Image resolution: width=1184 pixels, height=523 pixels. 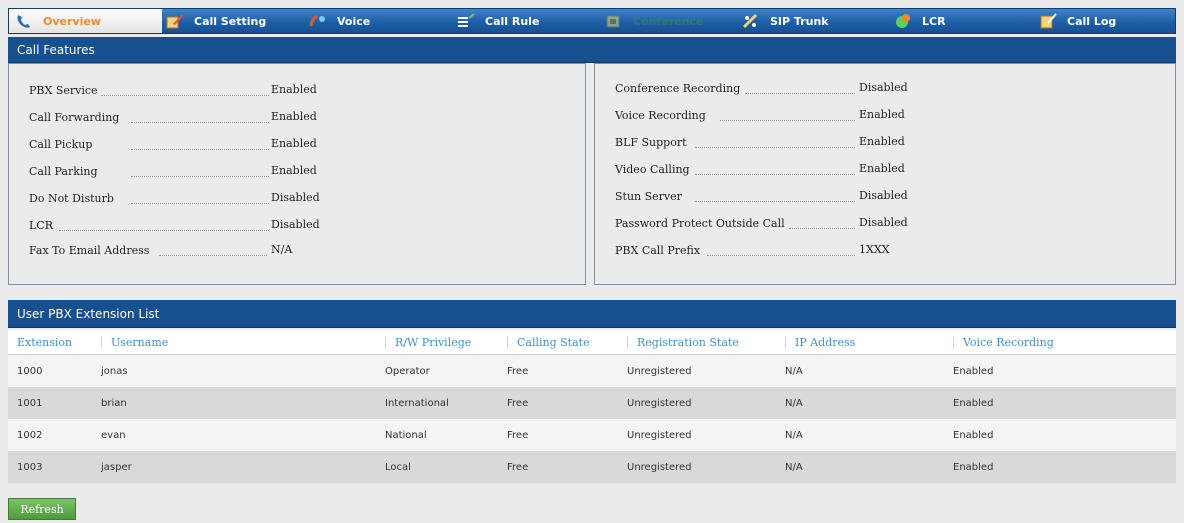 What do you see at coordinates (234, 403) in the screenshot?
I see `cell-username: brian` at bounding box center [234, 403].